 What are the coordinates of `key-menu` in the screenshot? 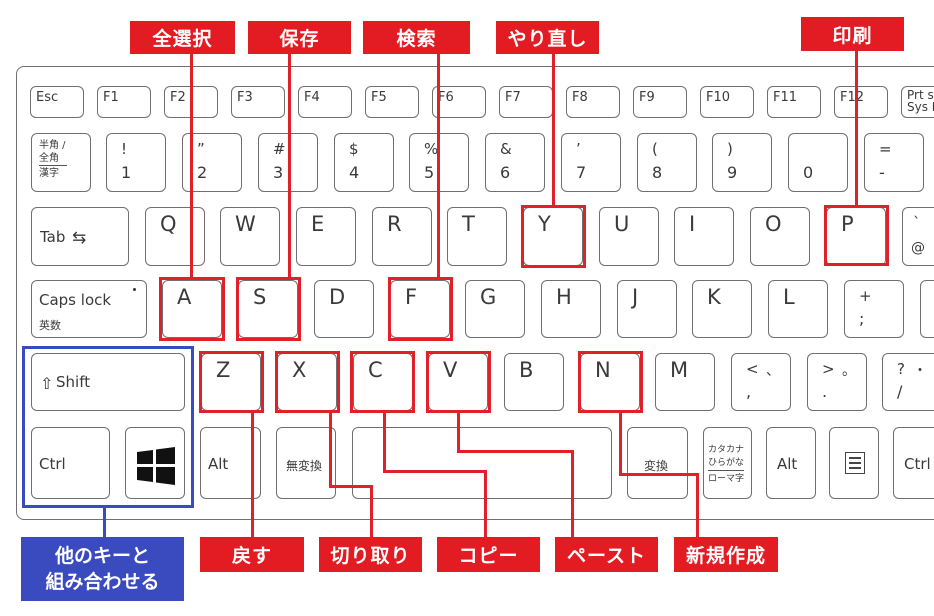 It's located at (854, 463).